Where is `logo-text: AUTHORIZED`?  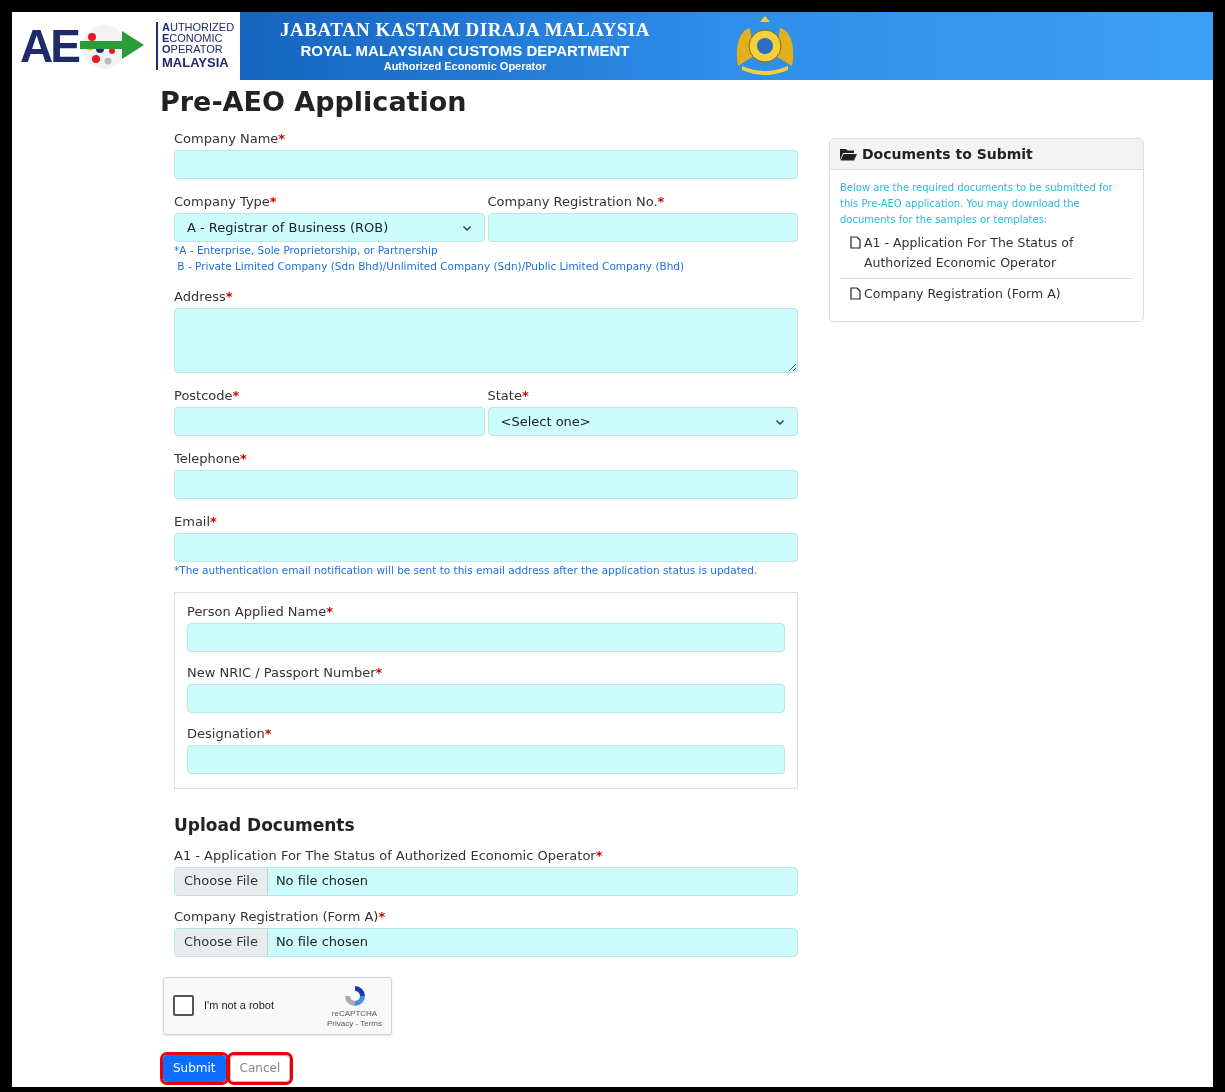
logo-text: AUTHORIZED is located at coordinates (198, 27).